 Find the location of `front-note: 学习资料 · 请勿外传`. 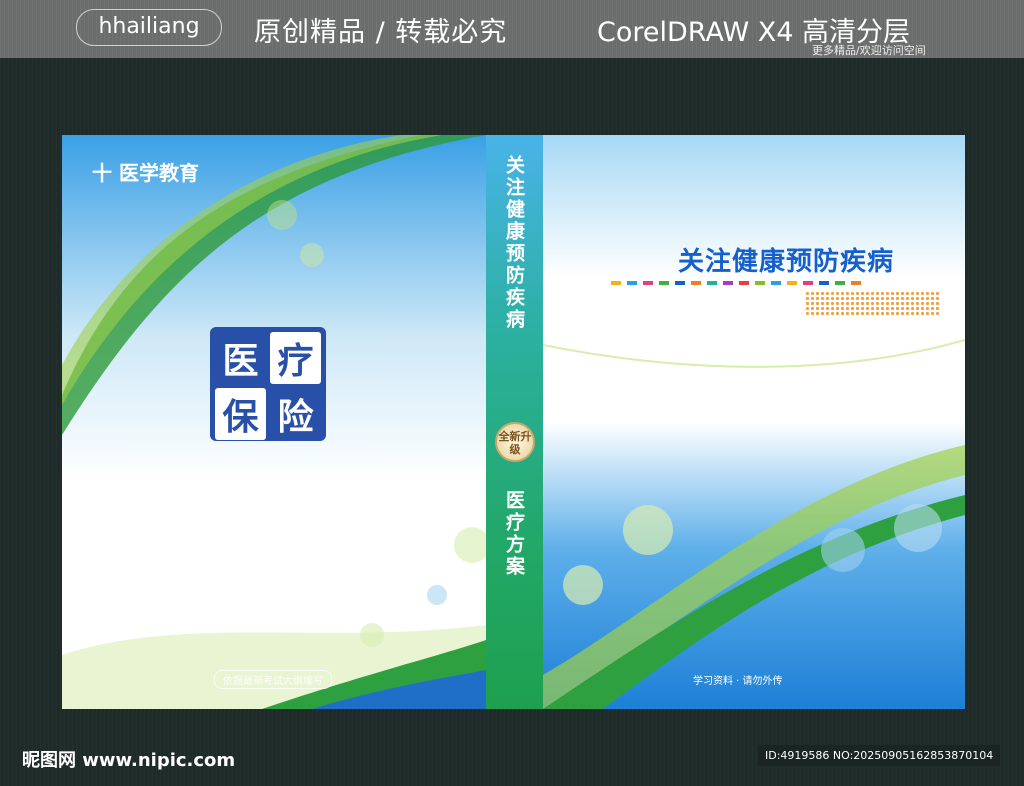

front-note: 学习资料 · 请勿外传 is located at coordinates (738, 681).